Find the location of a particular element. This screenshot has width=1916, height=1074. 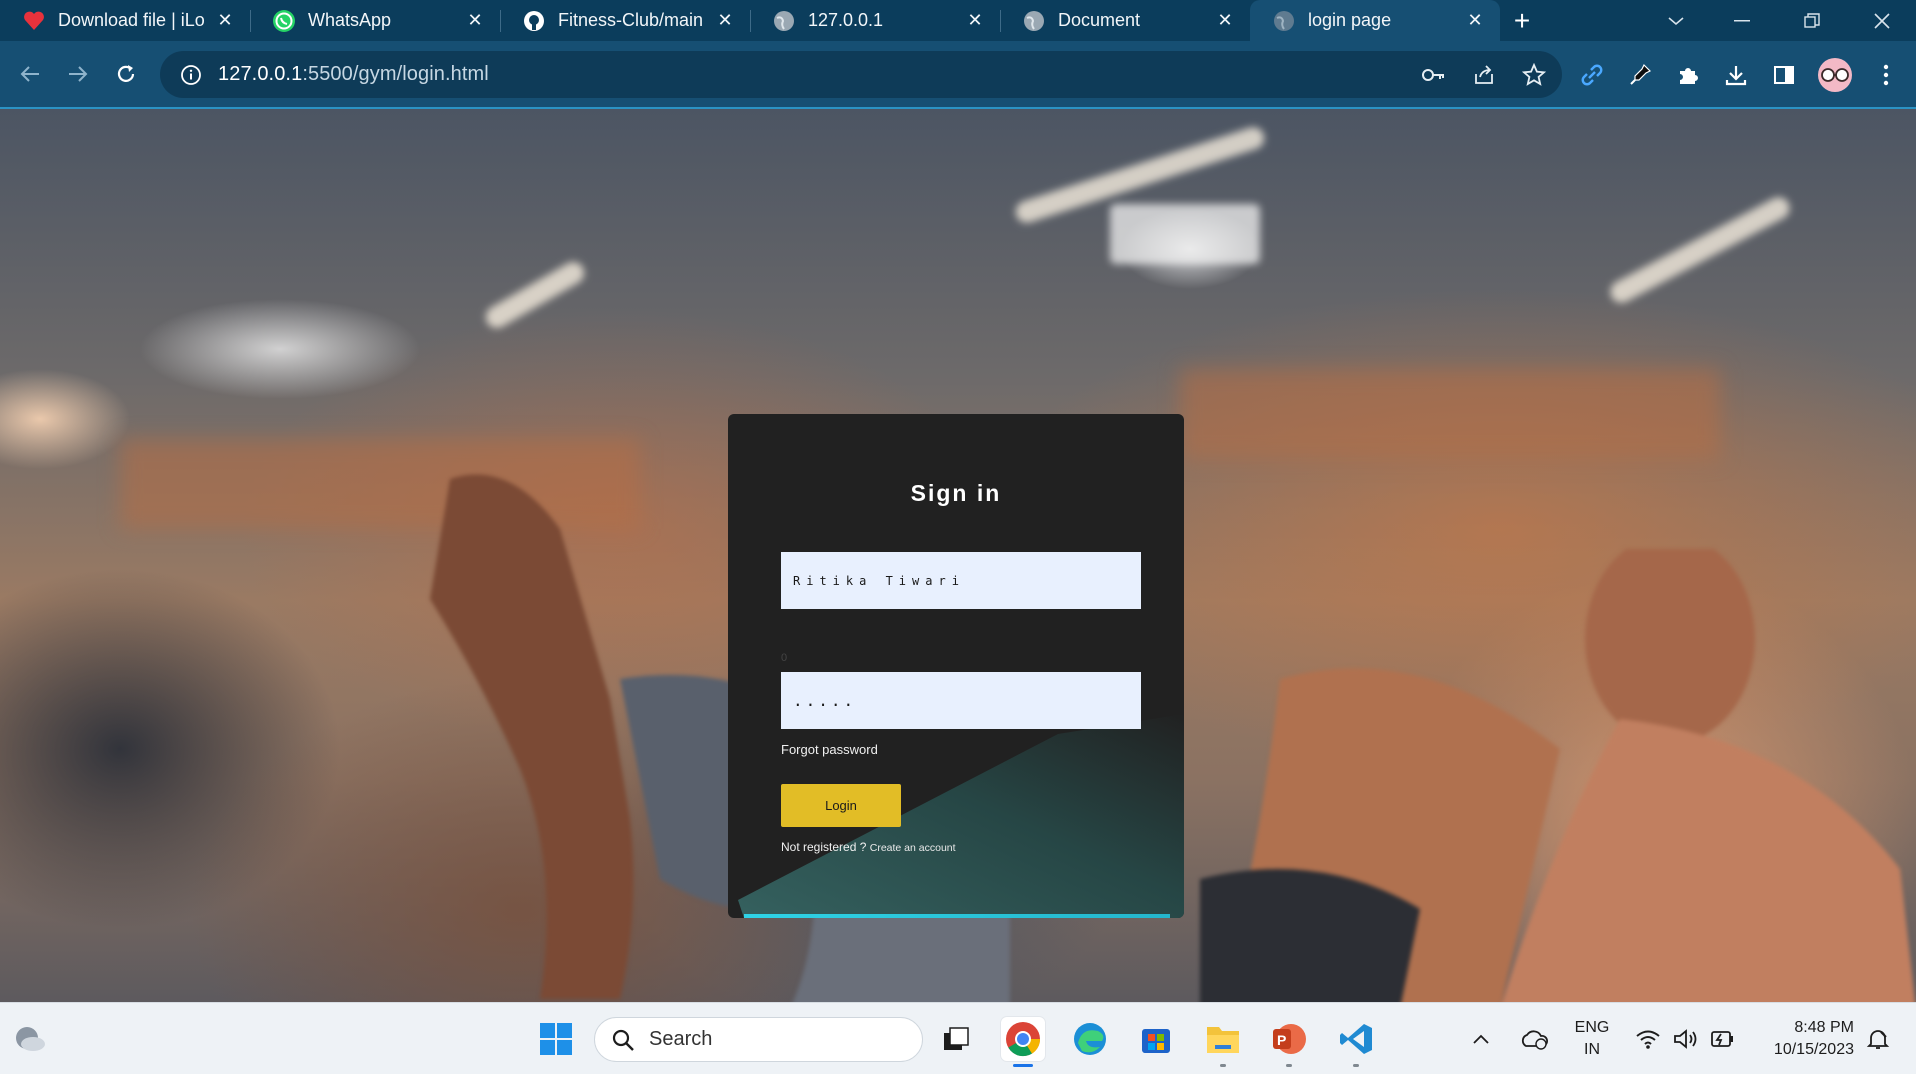

wifi-icon is located at coordinates (1648, 1039).